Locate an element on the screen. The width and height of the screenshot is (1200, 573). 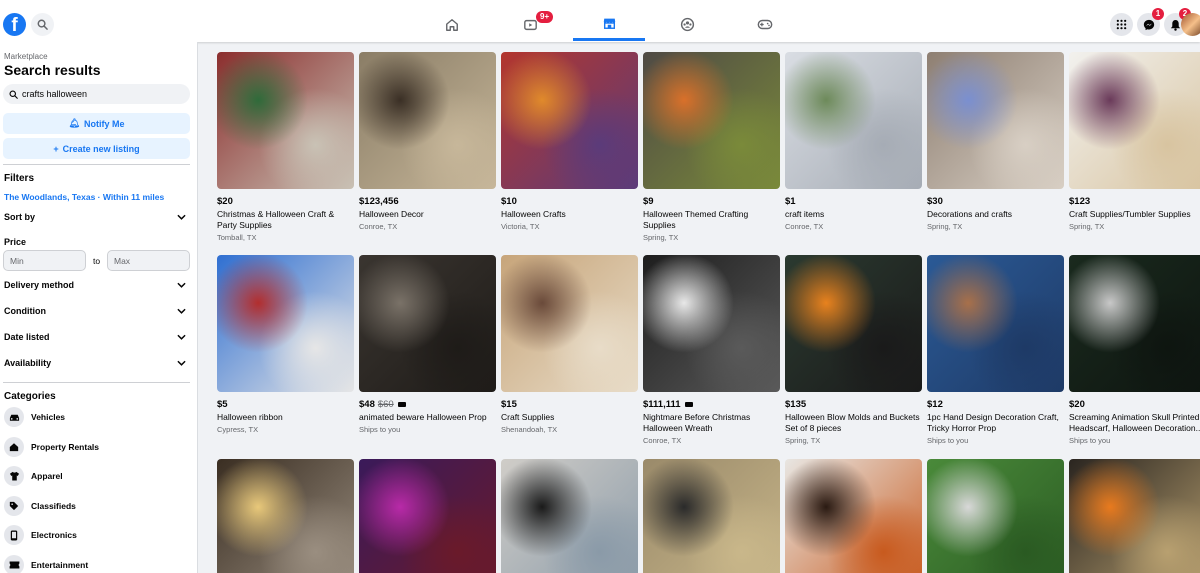
breadcrumb: Marketplace is located at coordinates (26, 56).